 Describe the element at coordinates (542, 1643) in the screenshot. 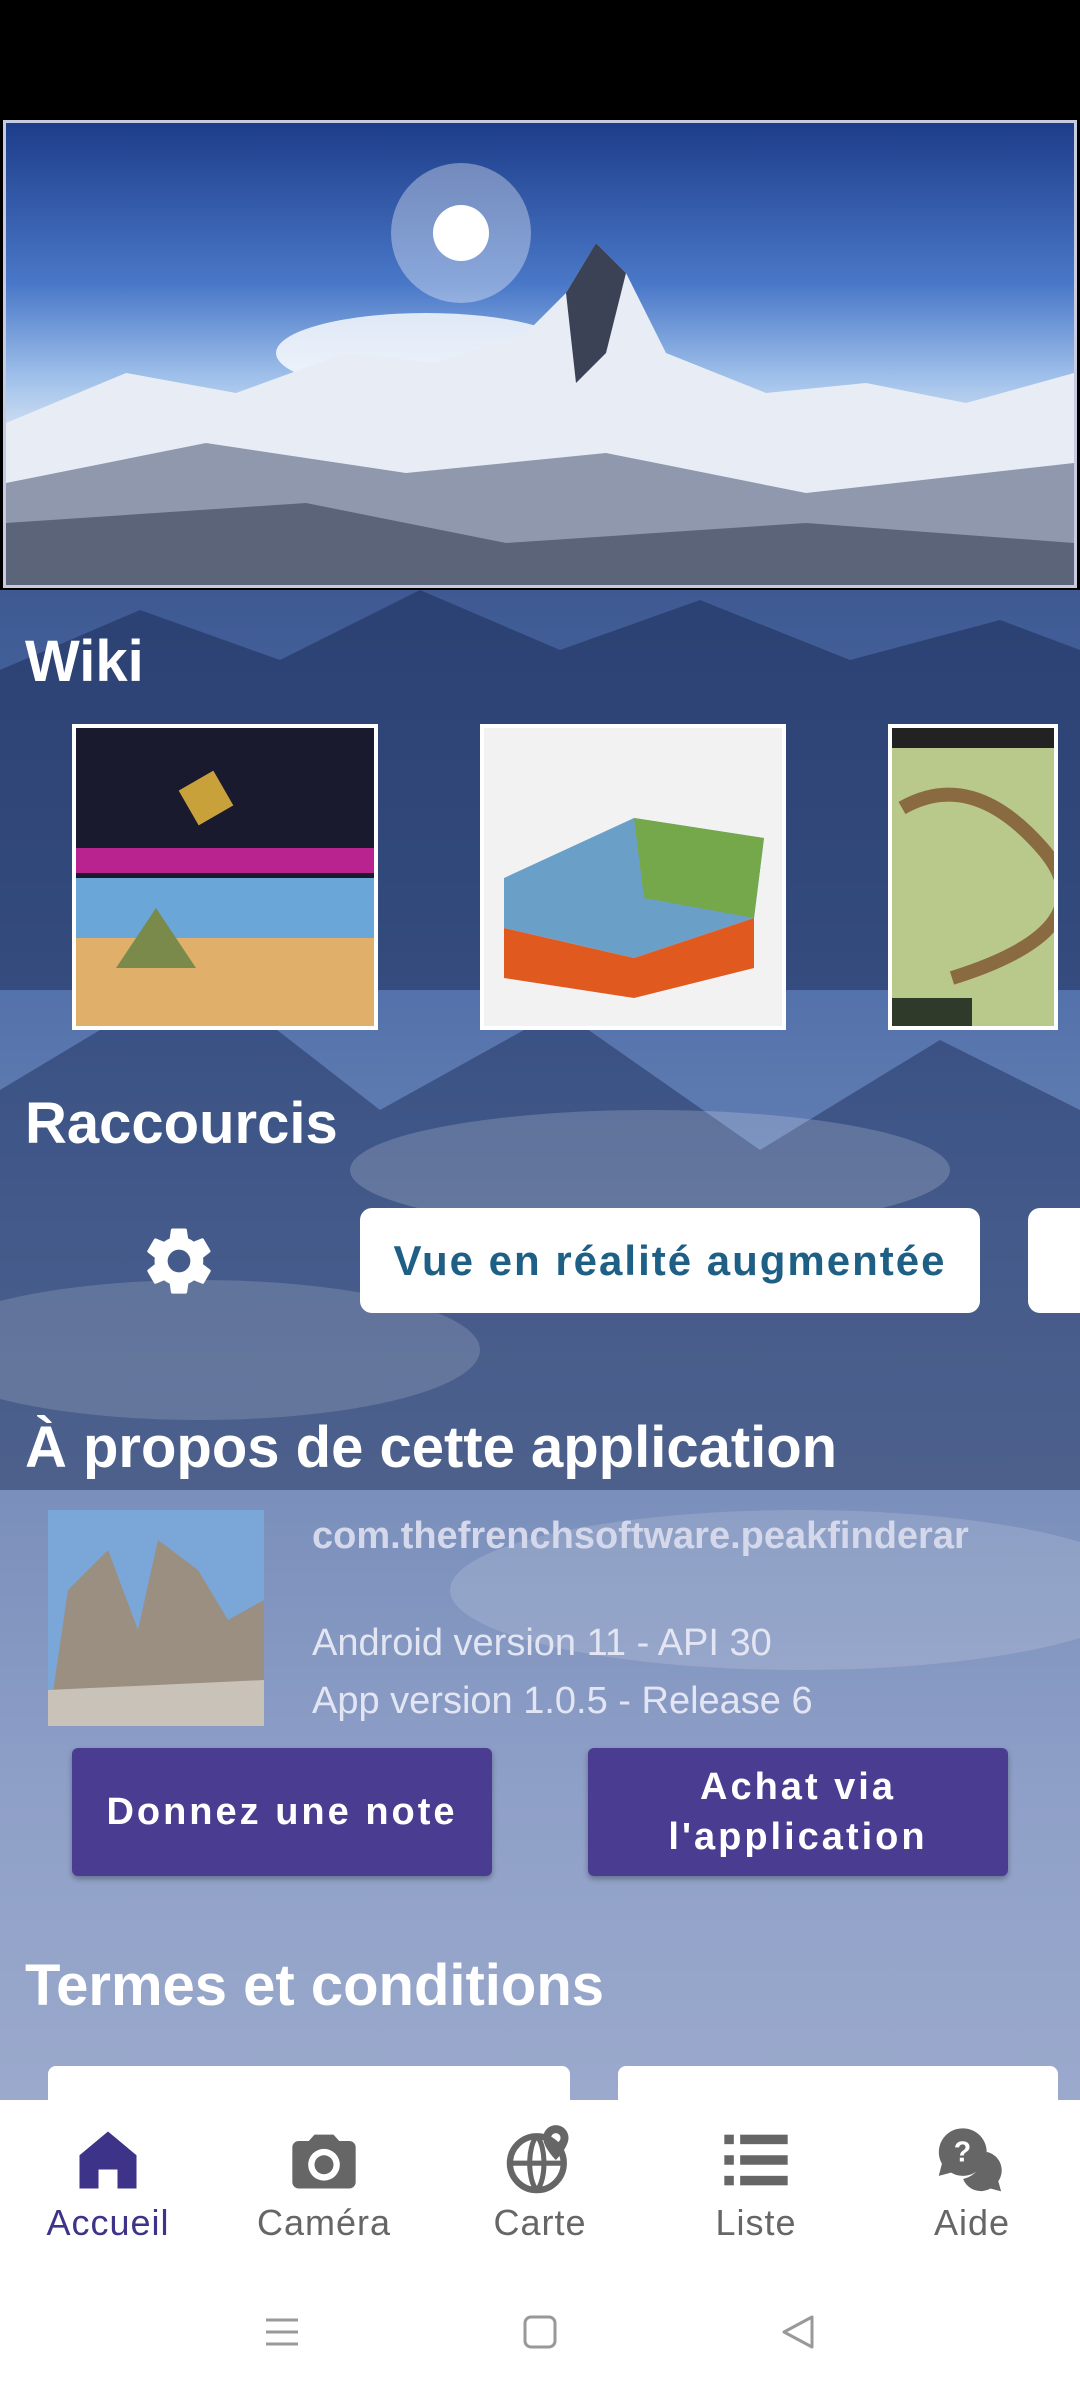

I see `android-version-text: Android version 11 - API 30` at that location.